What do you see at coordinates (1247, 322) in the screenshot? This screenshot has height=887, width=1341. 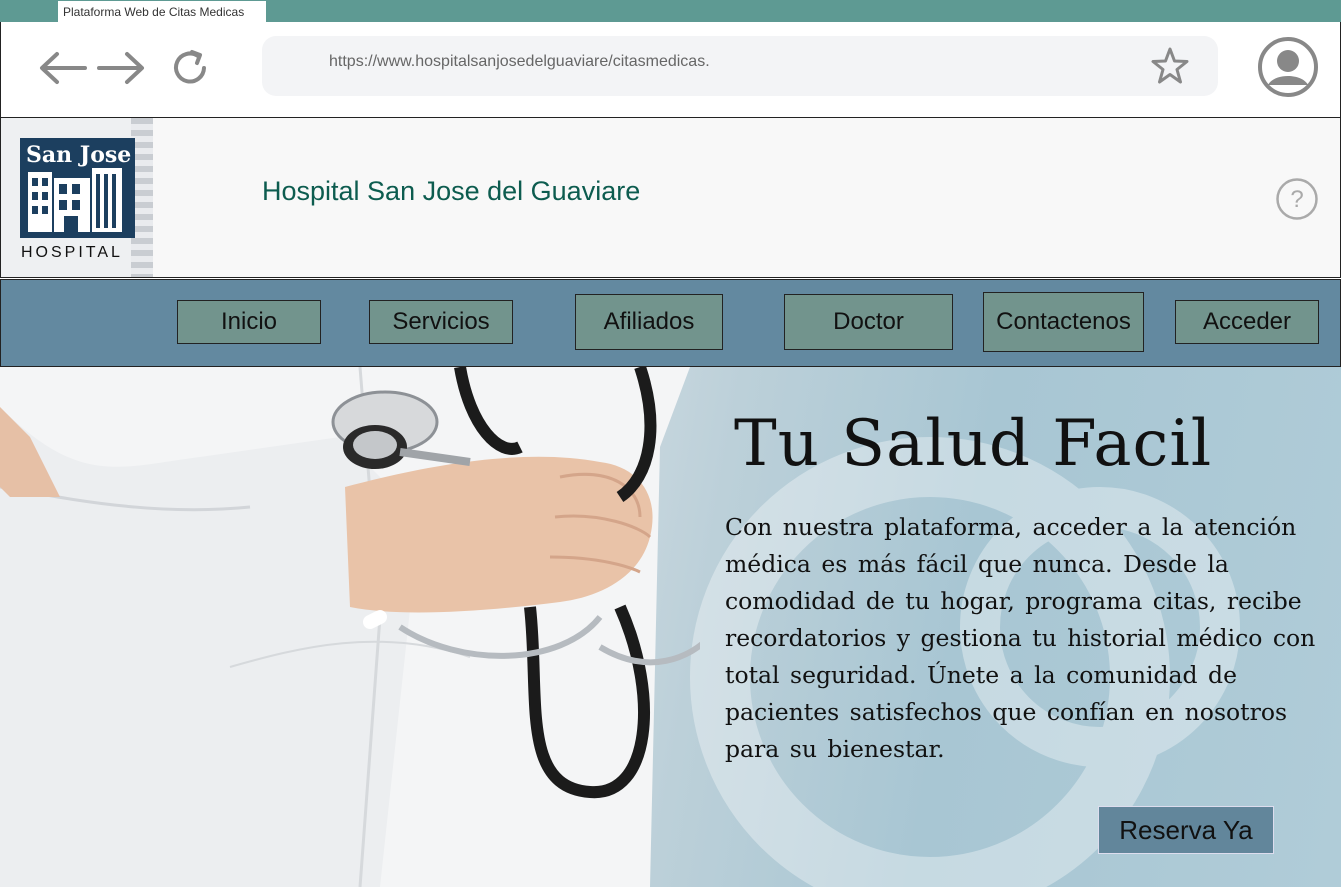 I see `menu-item-acceder: Acceder` at bounding box center [1247, 322].